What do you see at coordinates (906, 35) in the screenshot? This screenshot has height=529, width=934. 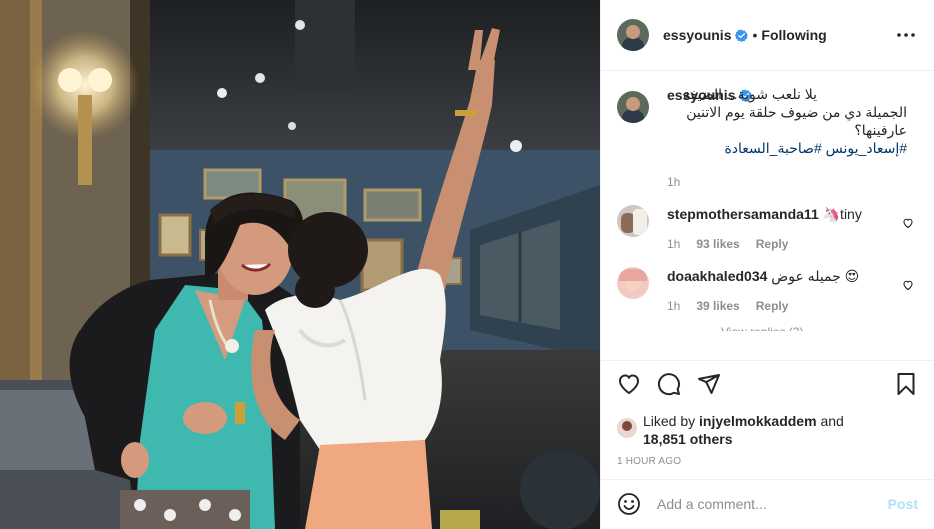 I see `more-options-icon` at bounding box center [906, 35].